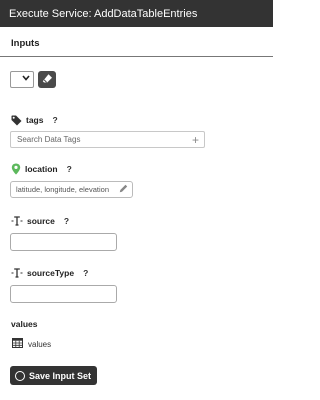 Image resolution: width=320 pixels, height=400 pixels. Describe the element at coordinates (51, 273) in the screenshot. I see `sourcetype-label: sourceType` at that location.